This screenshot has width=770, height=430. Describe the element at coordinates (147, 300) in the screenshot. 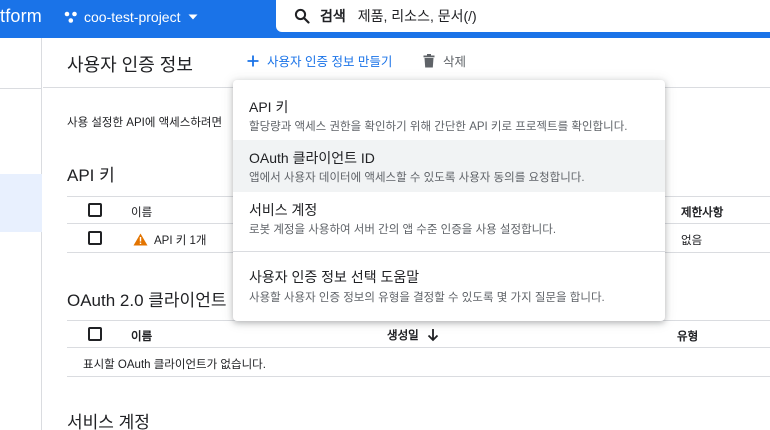

I see `oauth-title: OAuth 2.0 클라이언트` at that location.